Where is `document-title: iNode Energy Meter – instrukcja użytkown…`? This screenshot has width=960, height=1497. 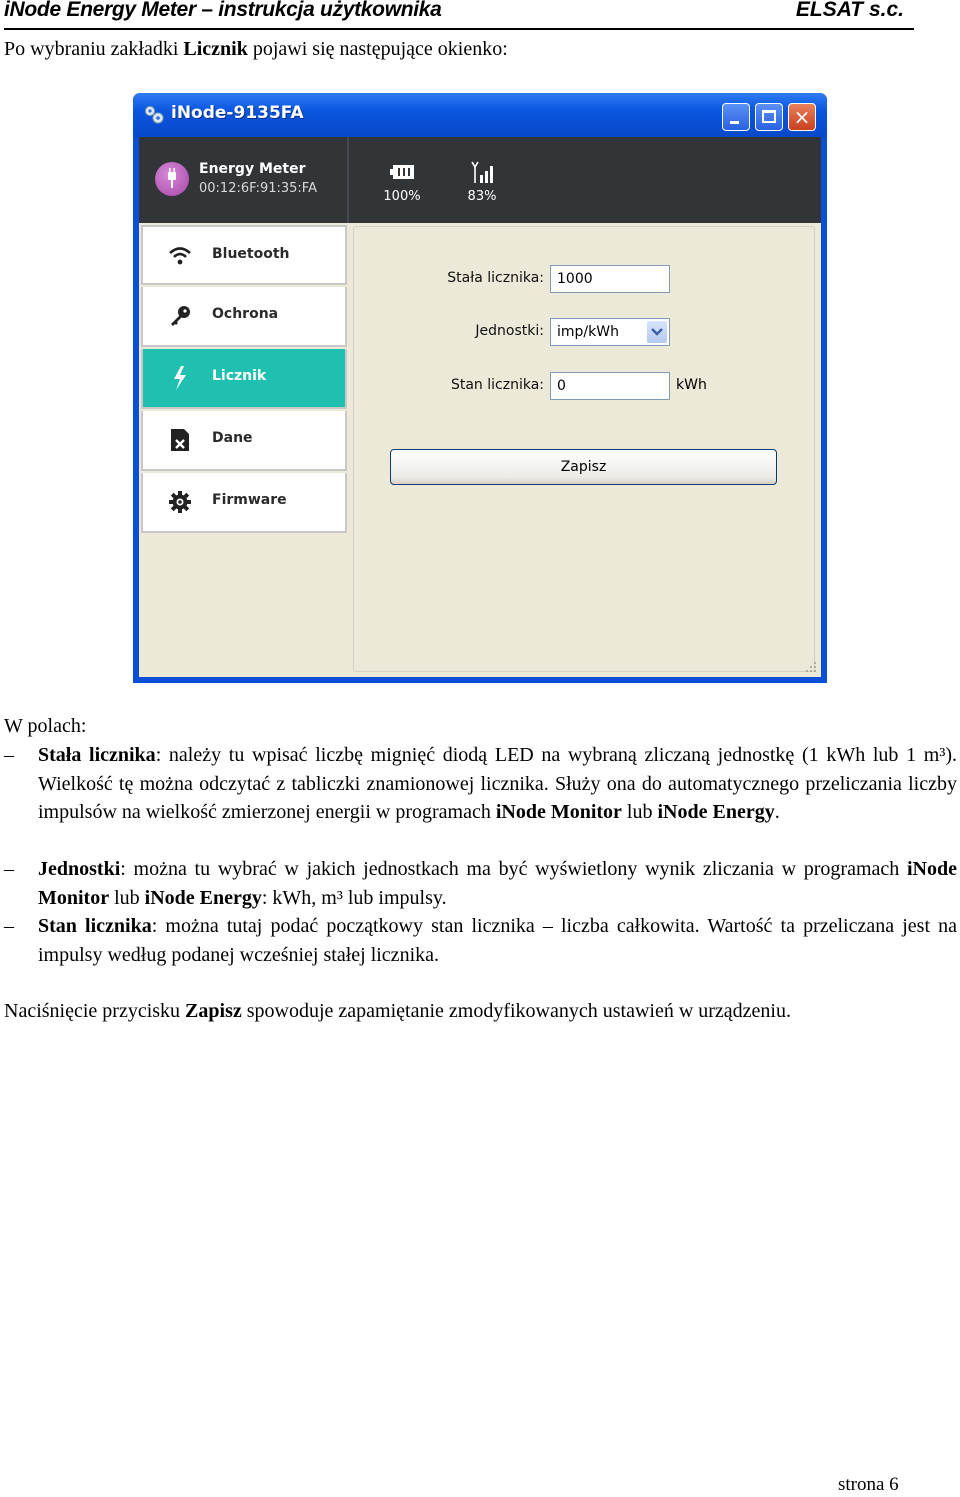
document-title: iNode Energy Meter – instrukcja użytkown… is located at coordinates (223, 10).